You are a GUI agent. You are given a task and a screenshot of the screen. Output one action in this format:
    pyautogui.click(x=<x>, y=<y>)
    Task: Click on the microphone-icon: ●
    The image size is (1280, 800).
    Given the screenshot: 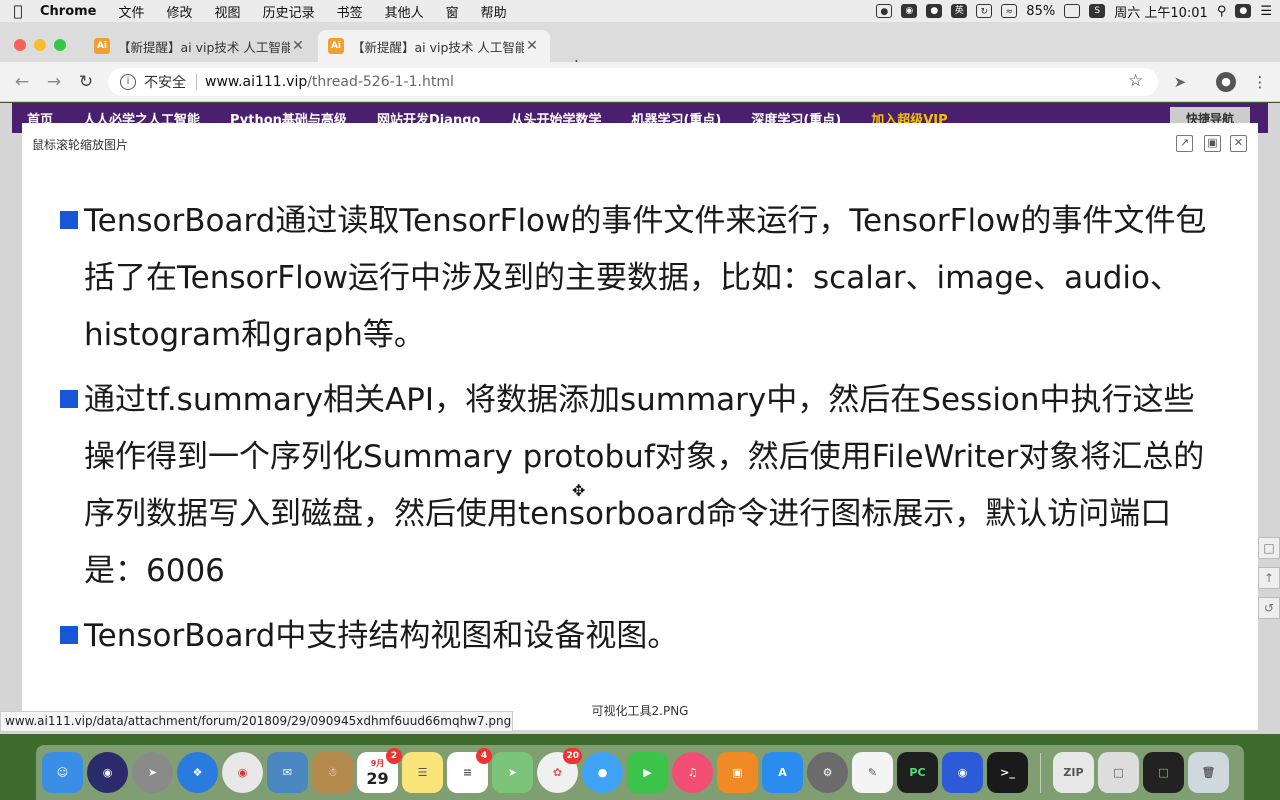 What is the action you would take?
    pyautogui.click(x=934, y=11)
    